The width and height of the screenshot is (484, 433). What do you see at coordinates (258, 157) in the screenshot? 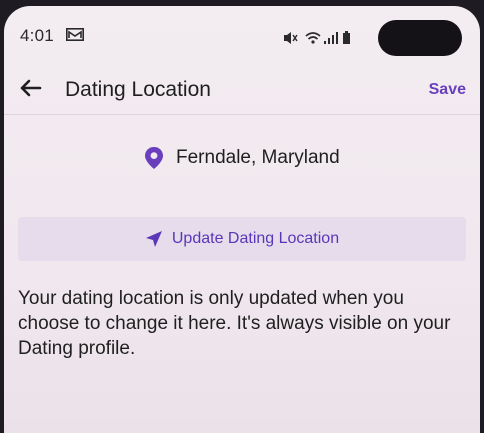
I see `location-name: Ferndale, Maryland` at bounding box center [258, 157].